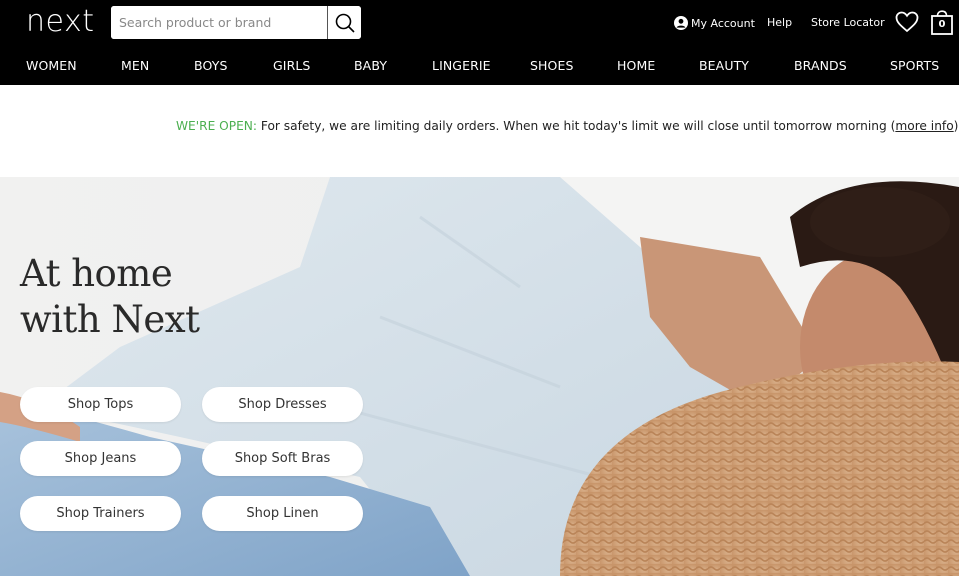 The width and height of the screenshot is (959, 576). I want to click on store-locator-link: Store Locator, so click(848, 22).